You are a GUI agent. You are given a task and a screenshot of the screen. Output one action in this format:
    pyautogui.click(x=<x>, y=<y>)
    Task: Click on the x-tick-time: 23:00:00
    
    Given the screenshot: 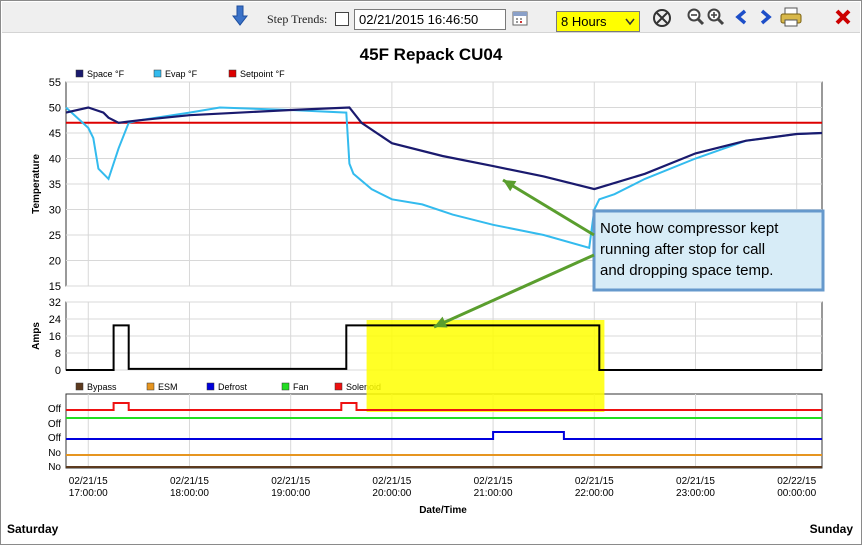 What is the action you would take?
    pyautogui.click(x=695, y=493)
    